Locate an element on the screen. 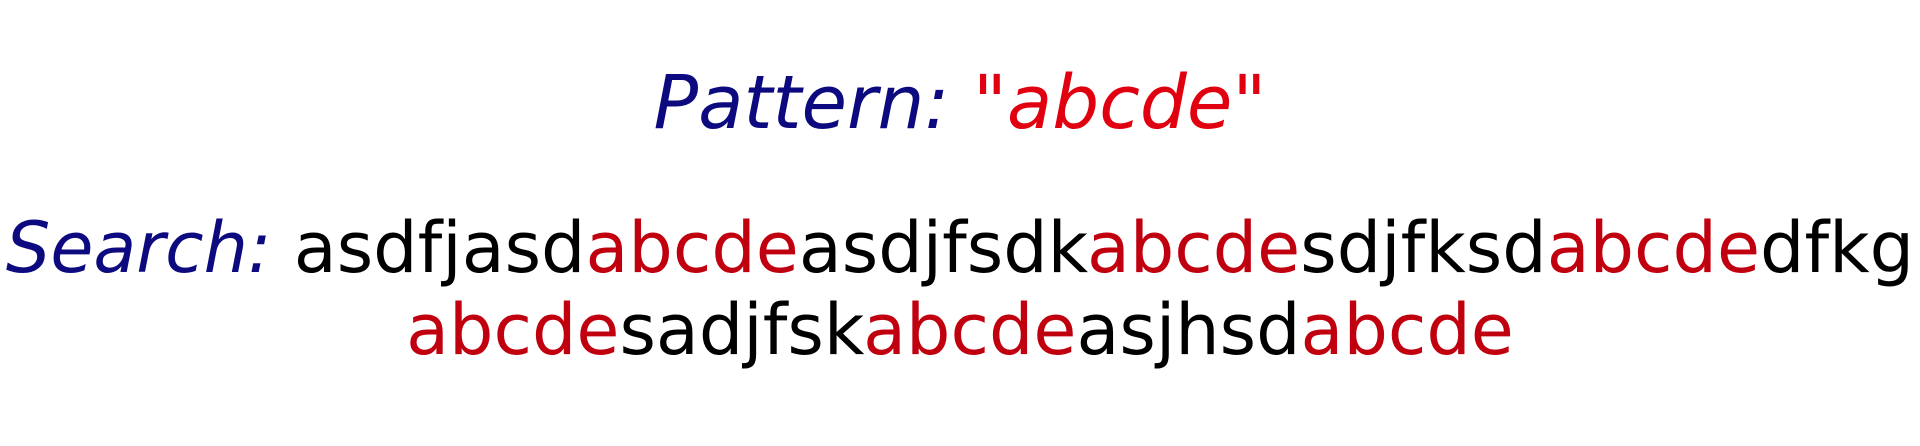  search-segment: sadjfsk is located at coordinates (741, 330).